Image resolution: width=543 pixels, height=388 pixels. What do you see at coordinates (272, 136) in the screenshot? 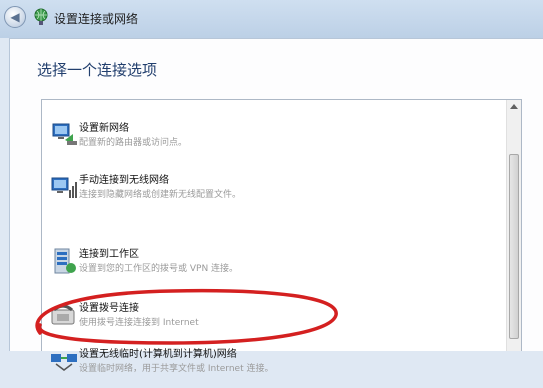
I see `option-new-network: 设置新网络 配置新的路由器或访问点。` at bounding box center [272, 136].